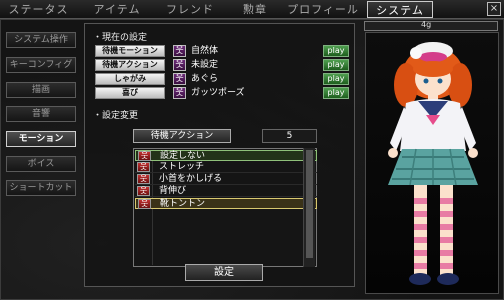 The height and width of the screenshot is (300, 504). What do you see at coordinates (494, 9) in the screenshot?
I see `close-button: ×` at bounding box center [494, 9].